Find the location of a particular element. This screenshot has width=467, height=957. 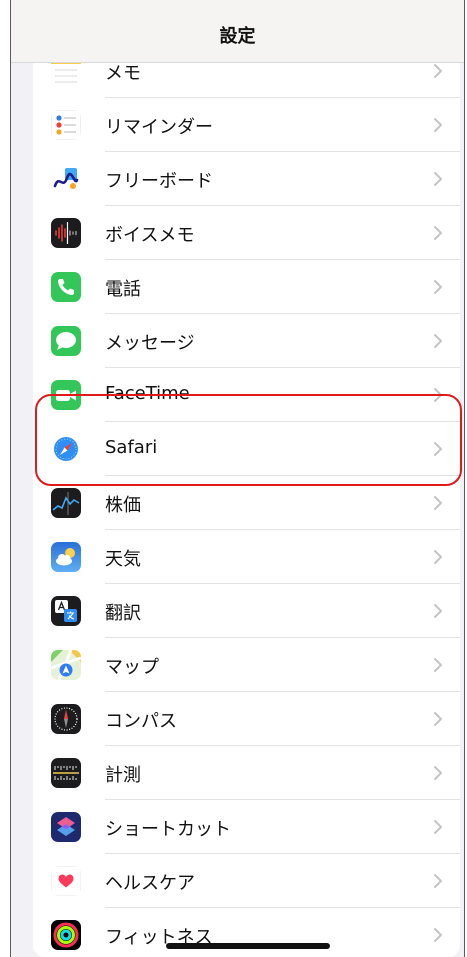

shortcuts-icon is located at coordinates (66, 827).